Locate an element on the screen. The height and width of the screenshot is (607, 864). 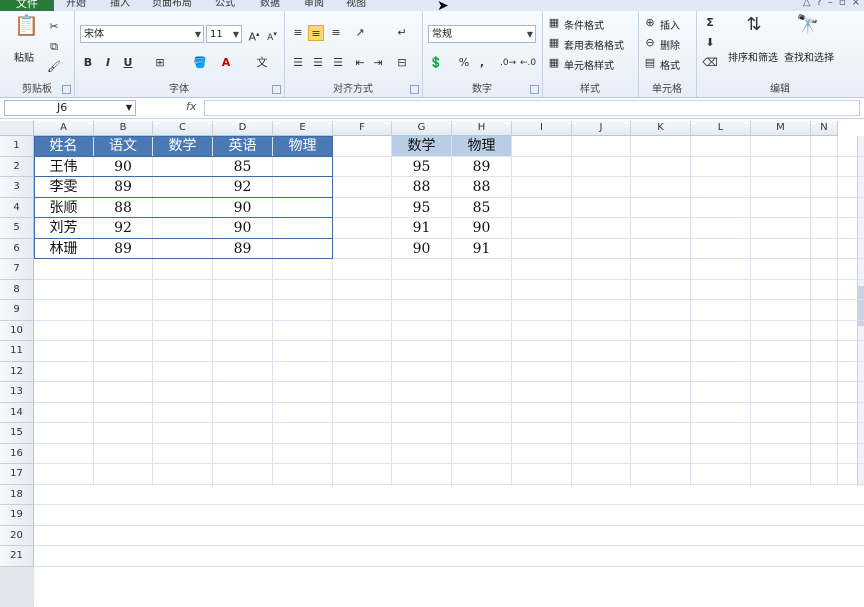
cell: 姓名 is located at coordinates (63, 146).